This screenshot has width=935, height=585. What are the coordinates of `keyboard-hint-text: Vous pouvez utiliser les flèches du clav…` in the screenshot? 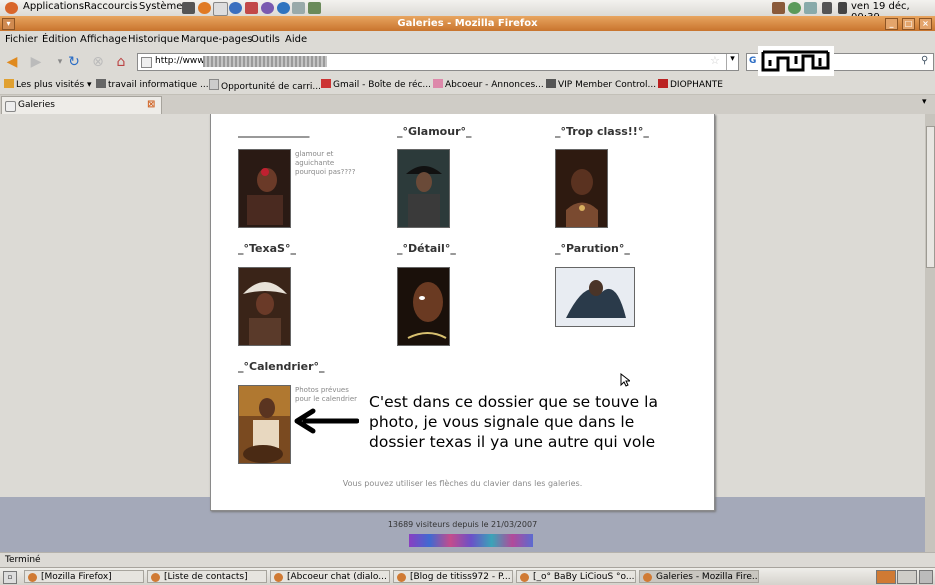 It's located at (462, 483).